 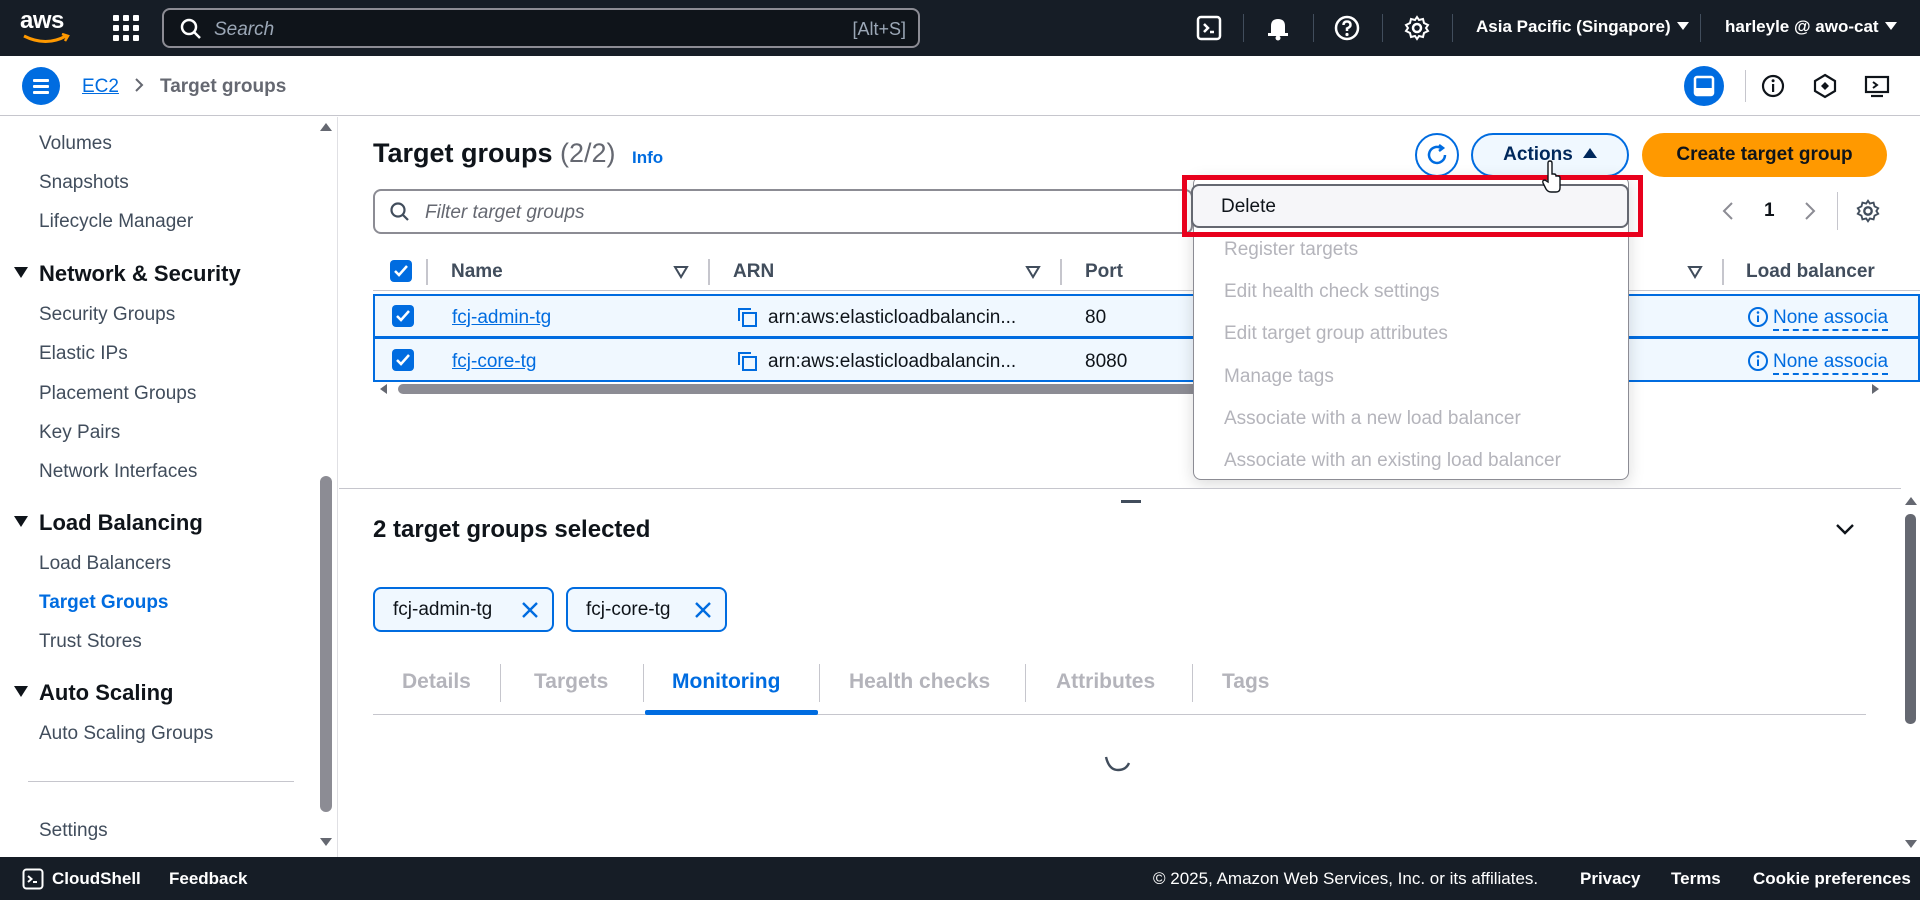 What do you see at coordinates (1728, 211) in the screenshot?
I see `chevron-left-icon` at bounding box center [1728, 211].